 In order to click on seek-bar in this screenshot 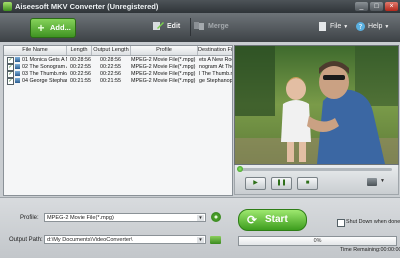, I will do `click(314, 169)`.